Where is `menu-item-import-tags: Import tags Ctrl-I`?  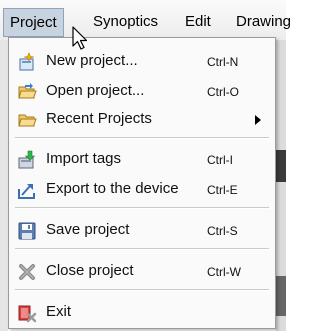
menu-item-import-tags: Import tags Ctrl-I is located at coordinates (142, 159).